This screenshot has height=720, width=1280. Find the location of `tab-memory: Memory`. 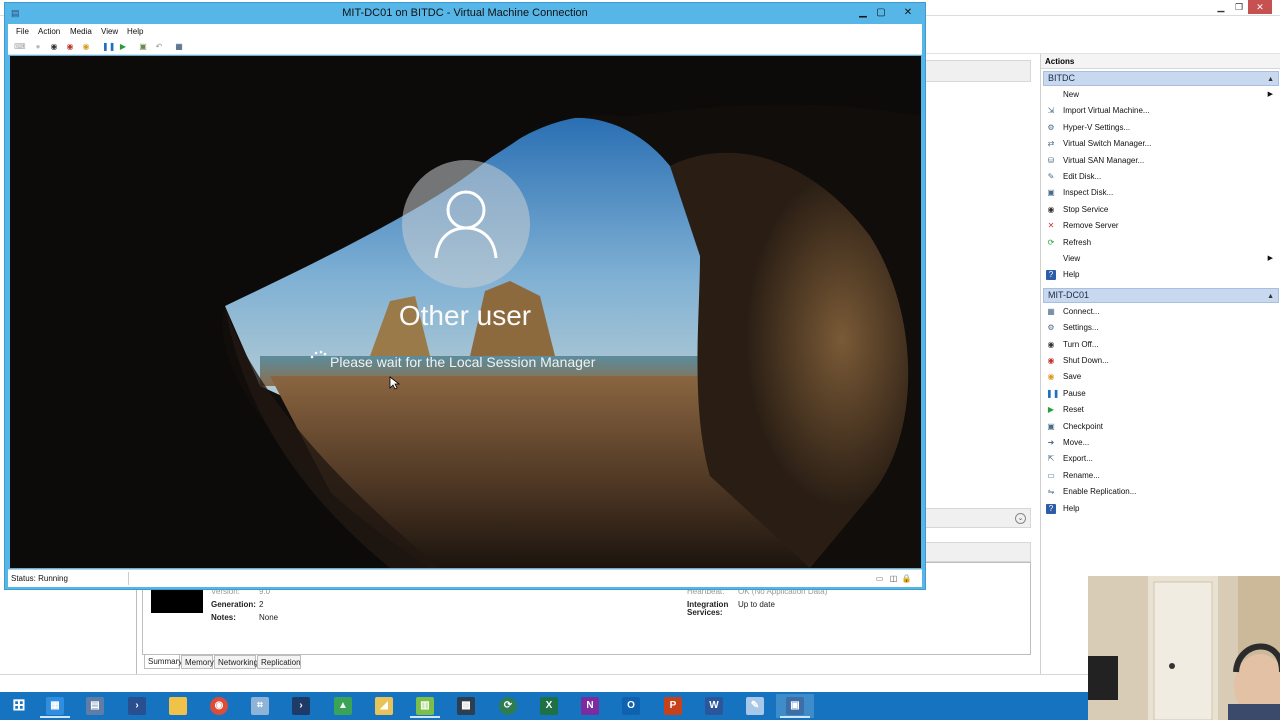

tab-memory: Memory is located at coordinates (197, 662).